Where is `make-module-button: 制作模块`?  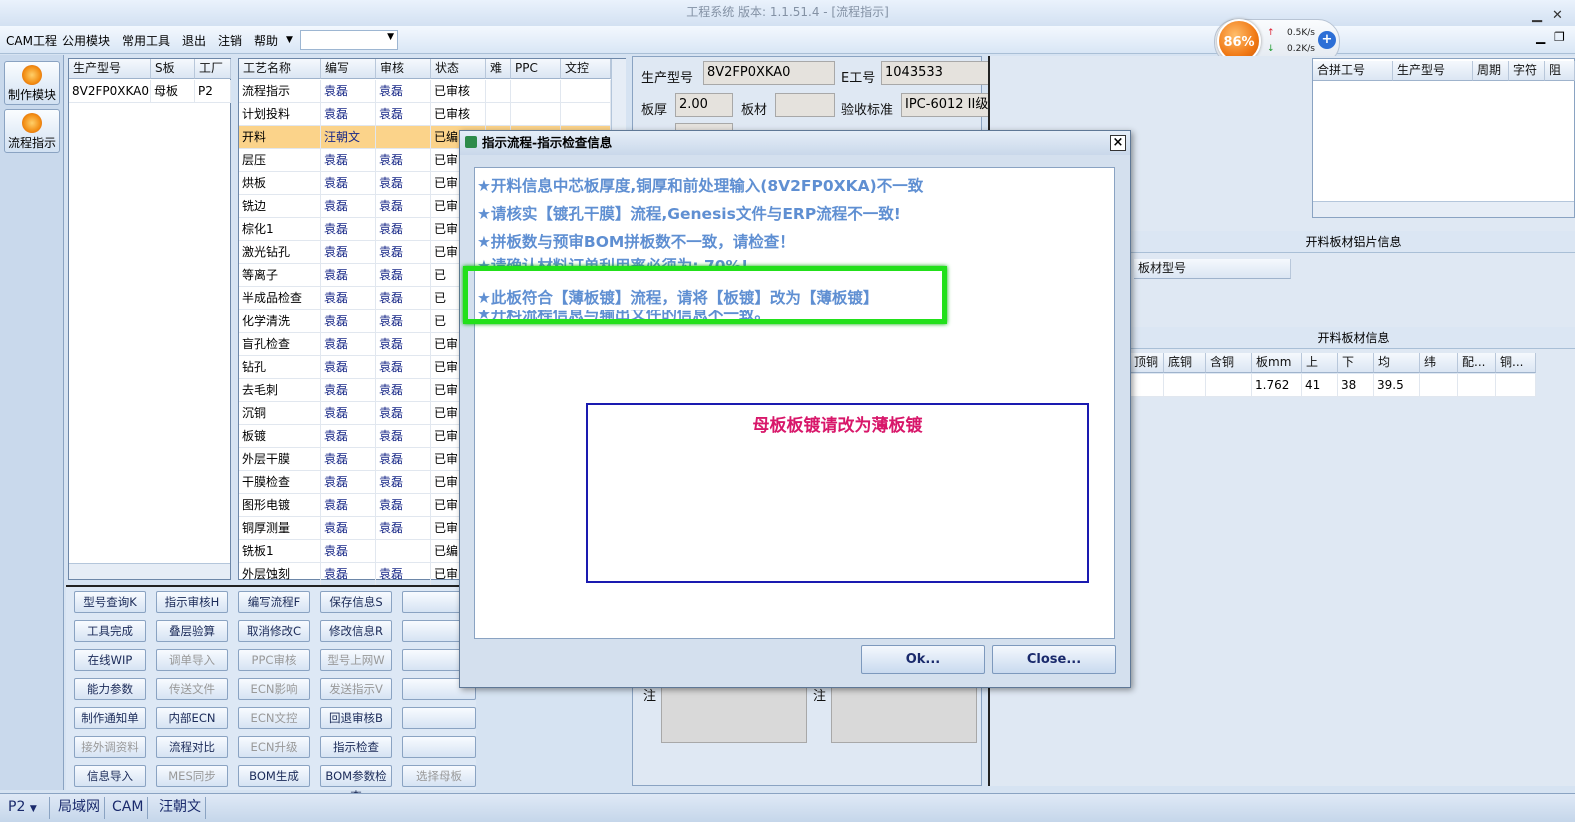
make-module-button: 制作模块 is located at coordinates (32, 83).